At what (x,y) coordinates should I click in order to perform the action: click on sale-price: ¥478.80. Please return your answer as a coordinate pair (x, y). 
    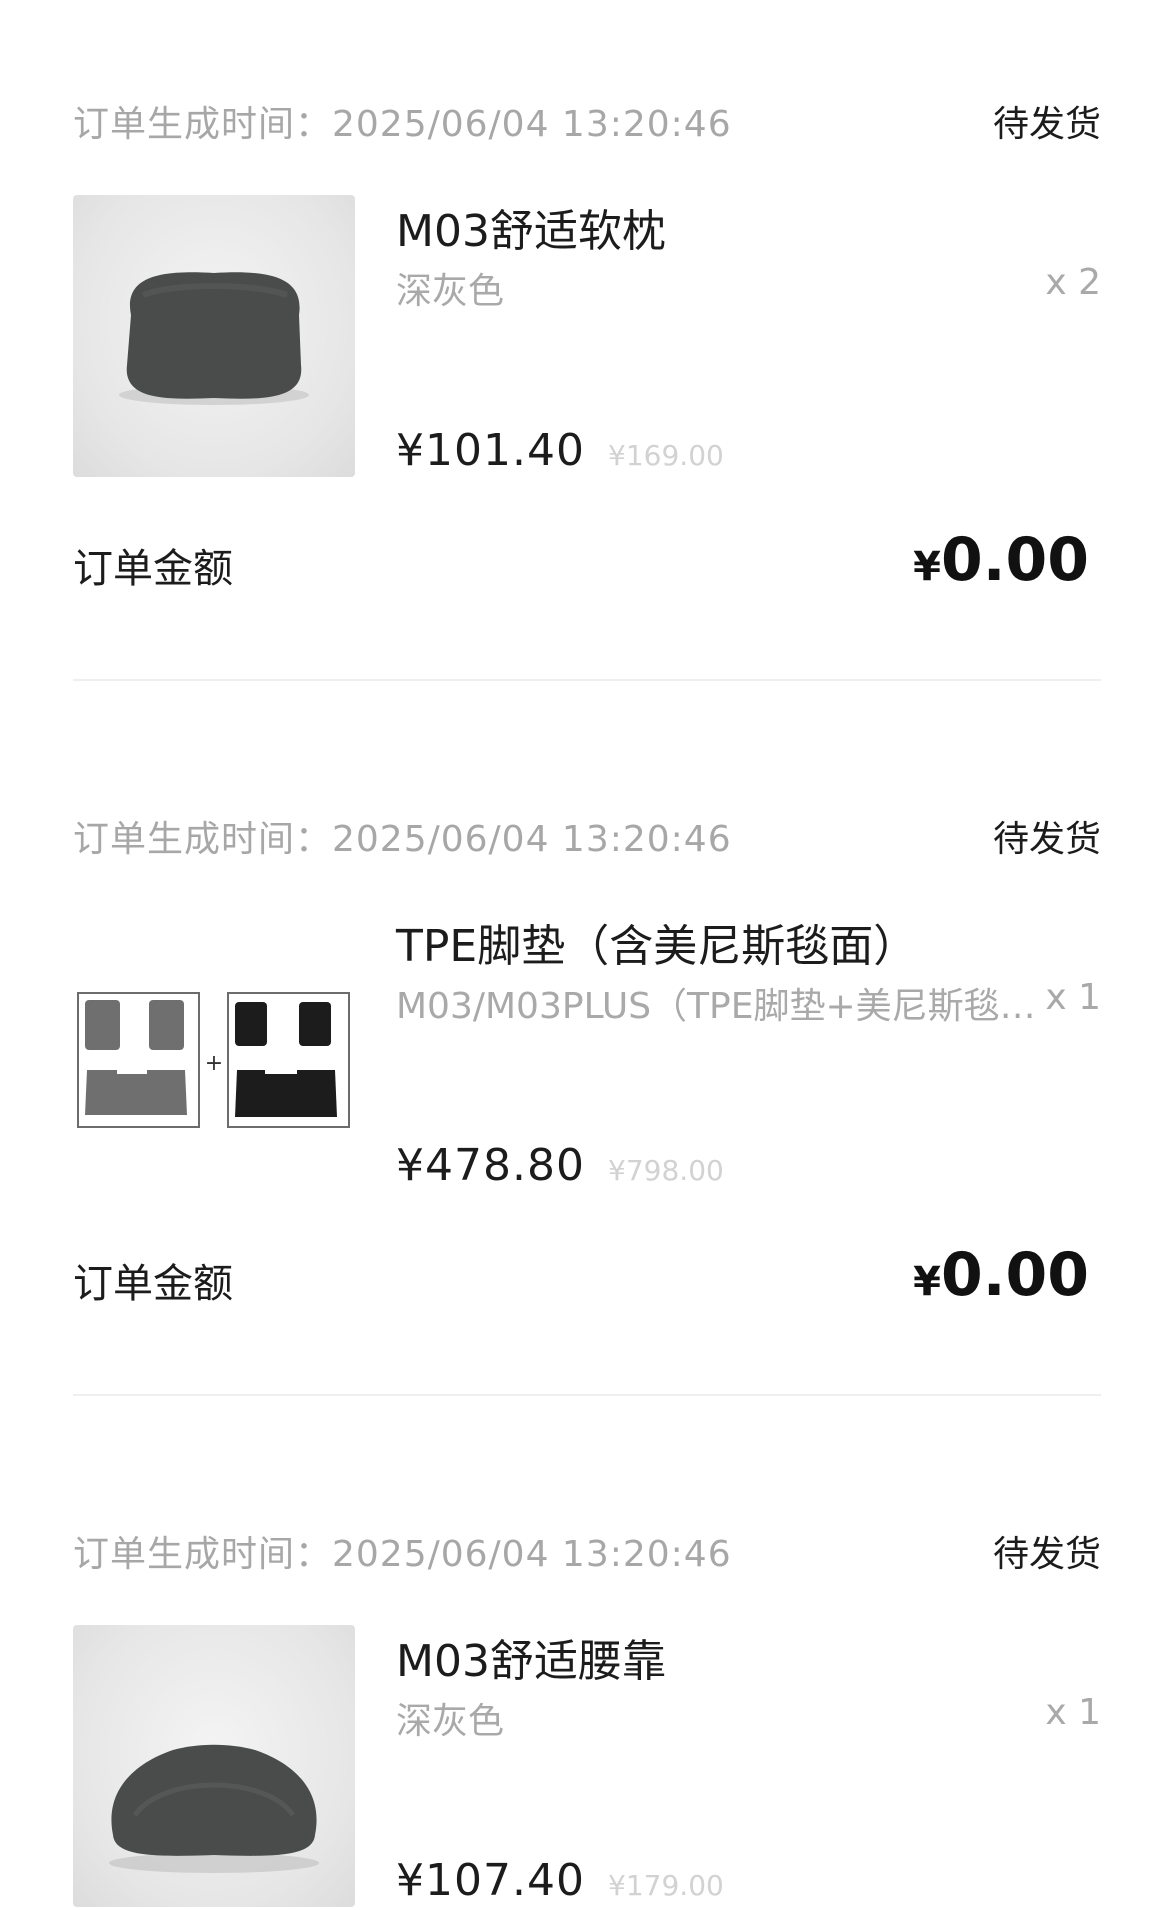
    Looking at the image, I should click on (490, 1165).